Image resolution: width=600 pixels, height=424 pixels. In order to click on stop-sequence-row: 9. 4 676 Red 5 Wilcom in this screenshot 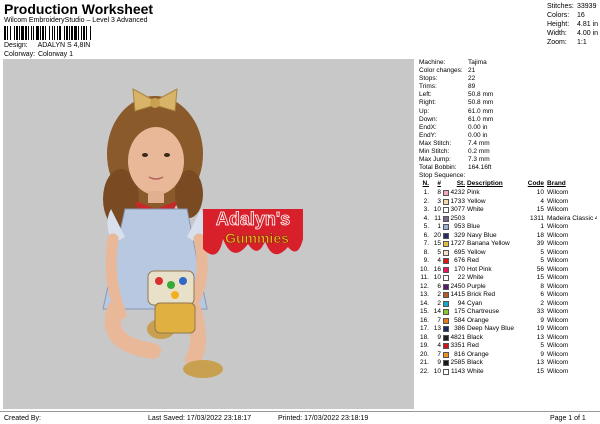, I will do `click(509, 261)`.